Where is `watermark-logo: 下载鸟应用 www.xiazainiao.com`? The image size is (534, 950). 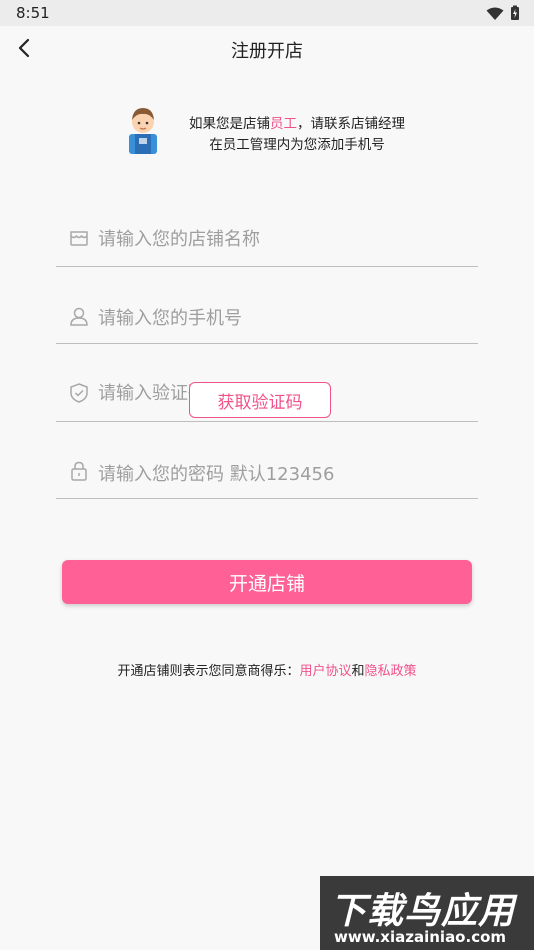 watermark-logo: 下载鸟应用 www.xiazainiao.com is located at coordinates (427, 913).